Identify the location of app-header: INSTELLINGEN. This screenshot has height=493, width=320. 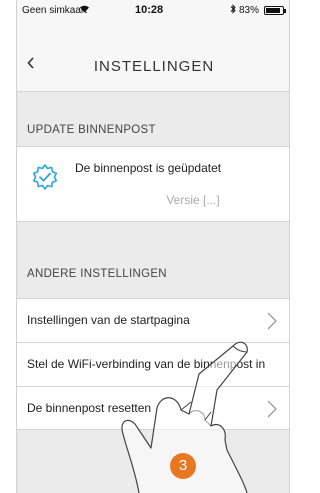
(153, 57).